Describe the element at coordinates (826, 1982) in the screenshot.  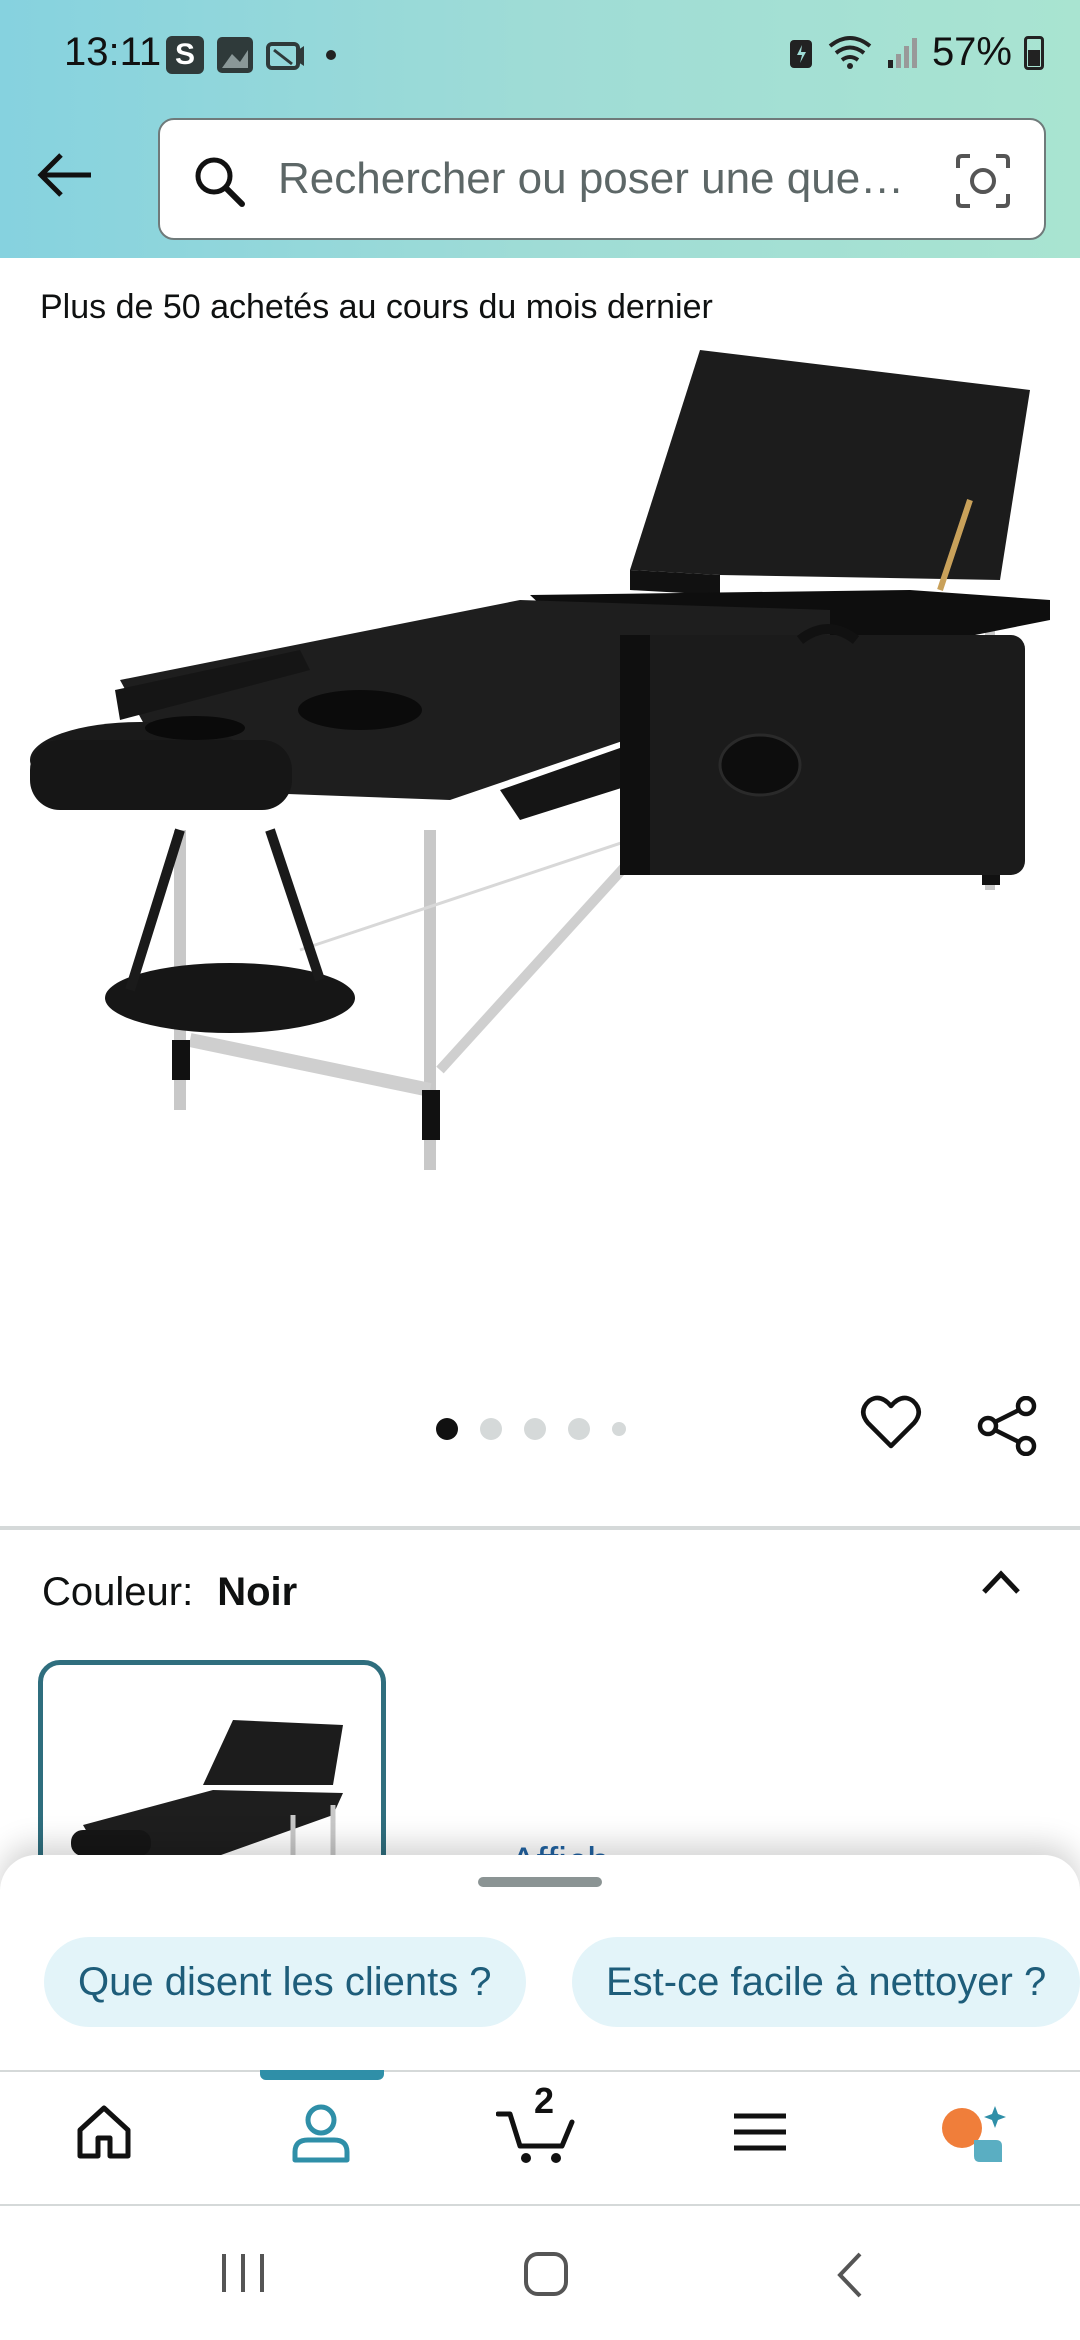
I see `suggestion-chip-nettoyer: Est-ce facile à nettoyer ?` at that location.